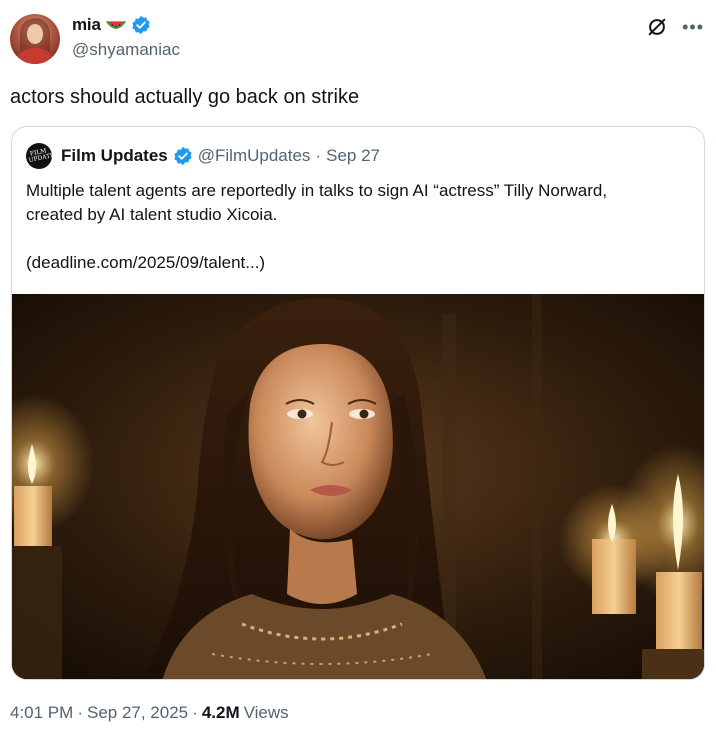  I want to click on grok-icon, so click(657, 27).